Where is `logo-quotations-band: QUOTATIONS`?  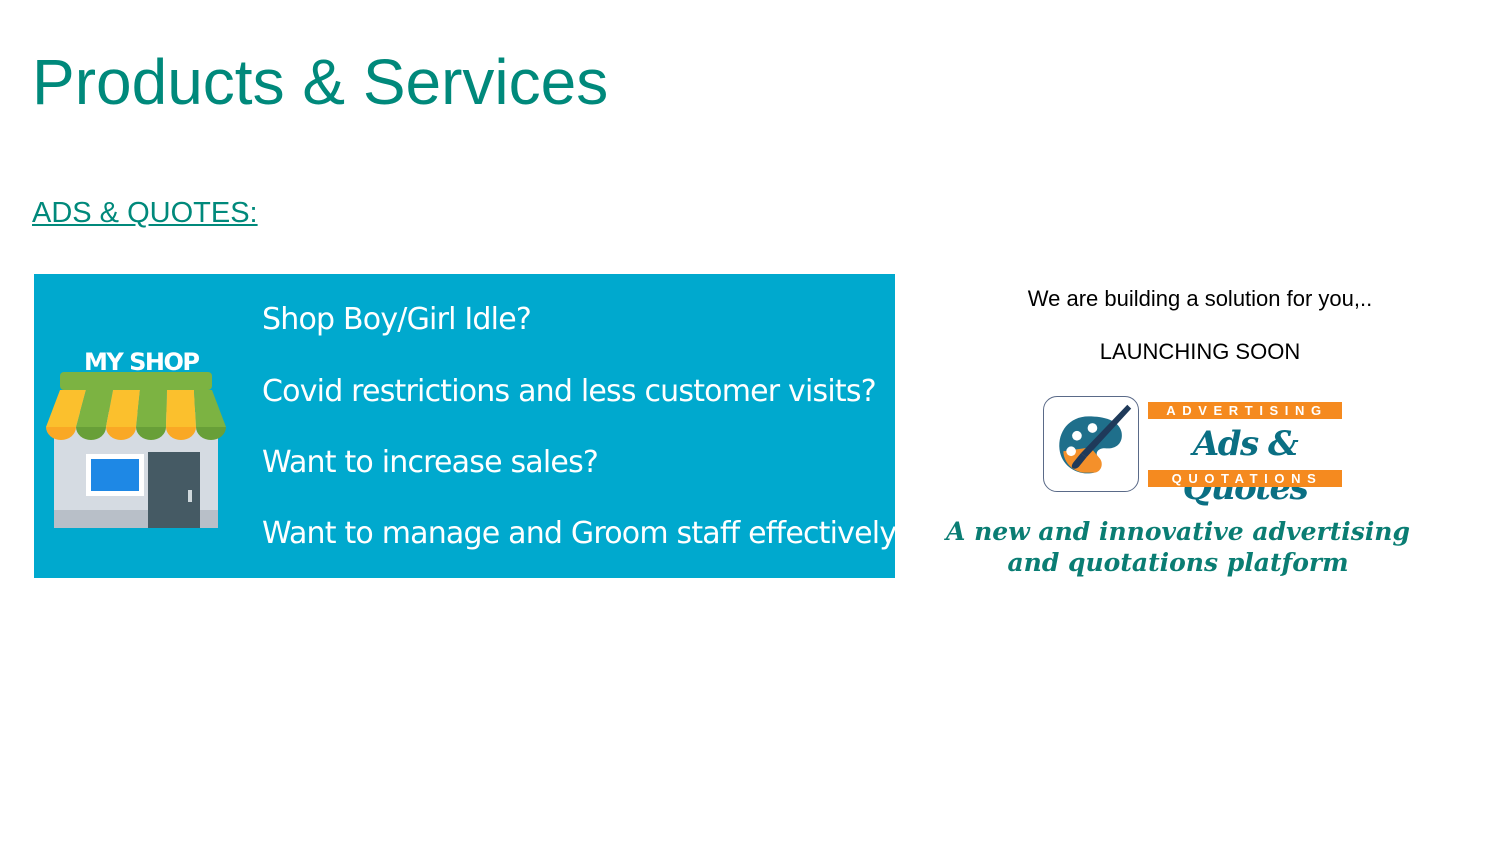
logo-quotations-band: QUOTATIONS is located at coordinates (1245, 478).